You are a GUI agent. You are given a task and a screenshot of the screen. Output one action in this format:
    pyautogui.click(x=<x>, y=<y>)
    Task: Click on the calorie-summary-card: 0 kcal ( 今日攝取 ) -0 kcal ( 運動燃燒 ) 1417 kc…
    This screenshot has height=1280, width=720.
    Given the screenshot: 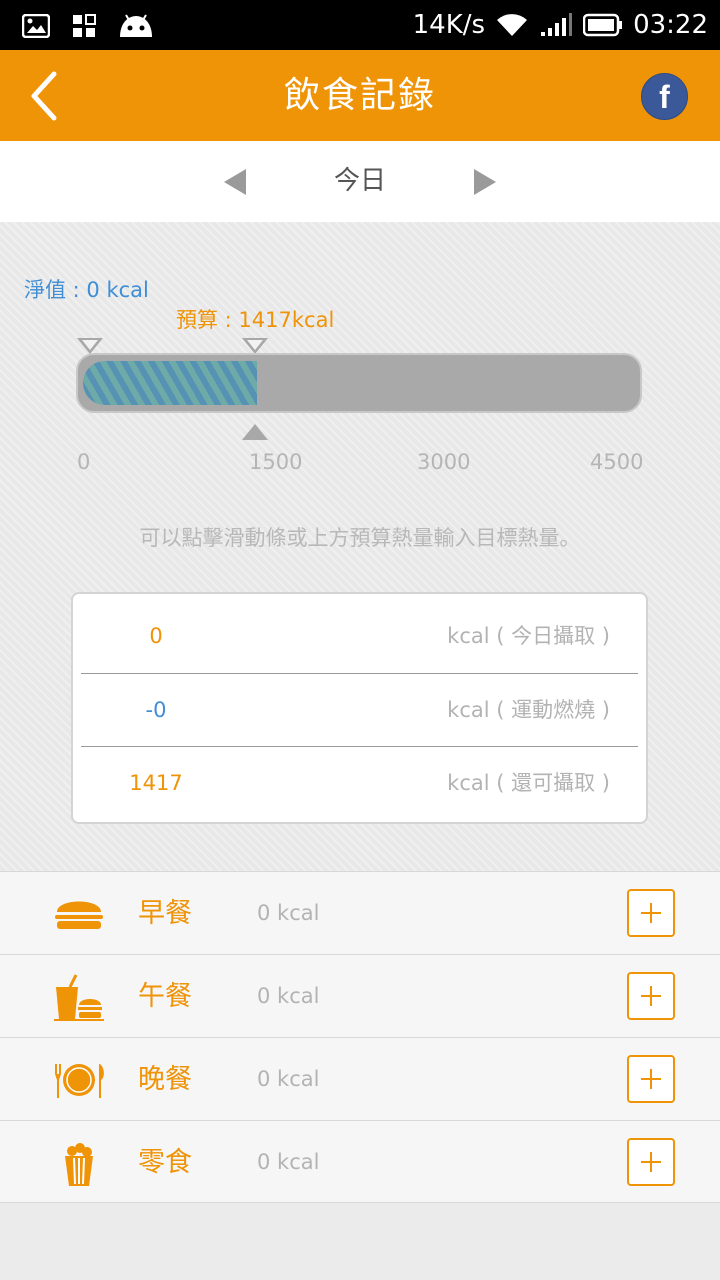 What is the action you would take?
    pyautogui.click(x=359, y=708)
    